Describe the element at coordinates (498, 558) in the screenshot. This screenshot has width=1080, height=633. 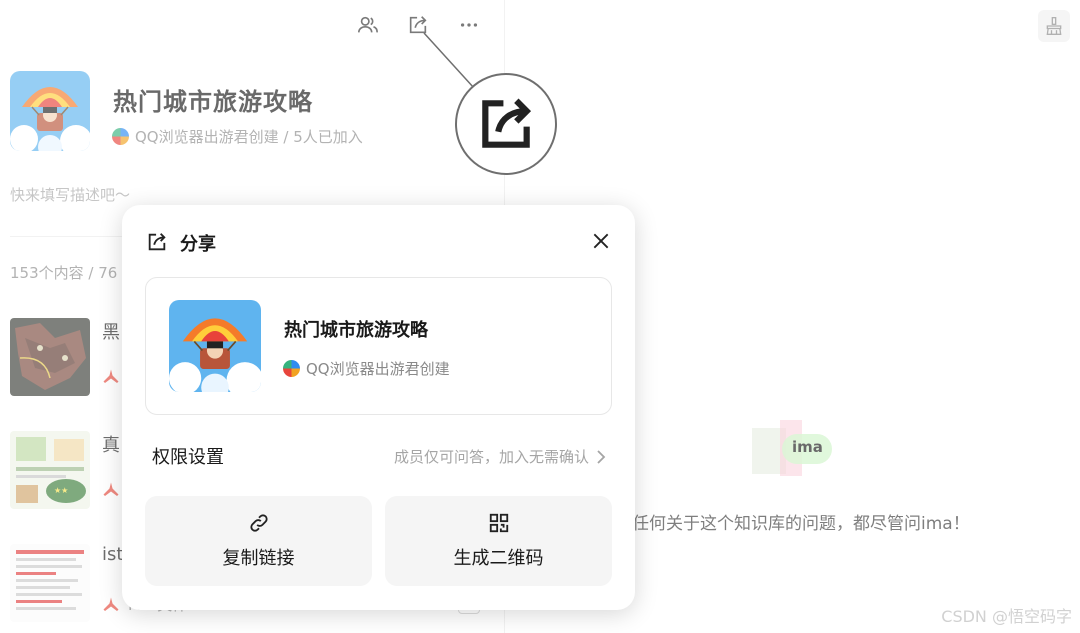
I see `qrcode-label: 生成二维码` at that location.